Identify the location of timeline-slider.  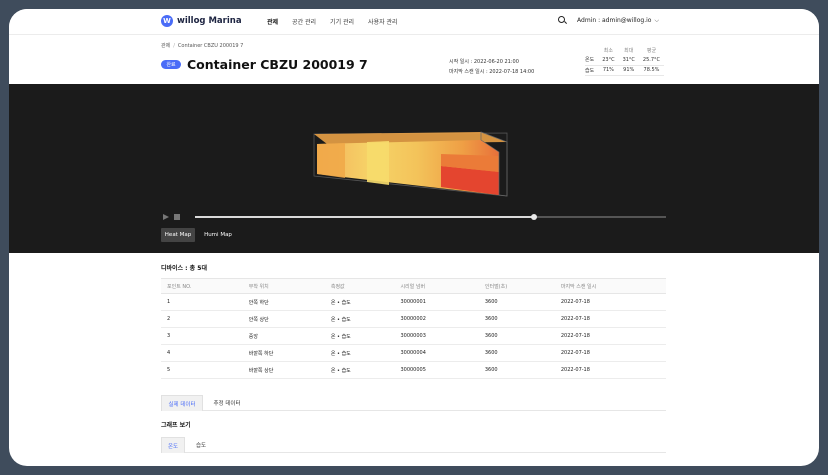
(430, 217).